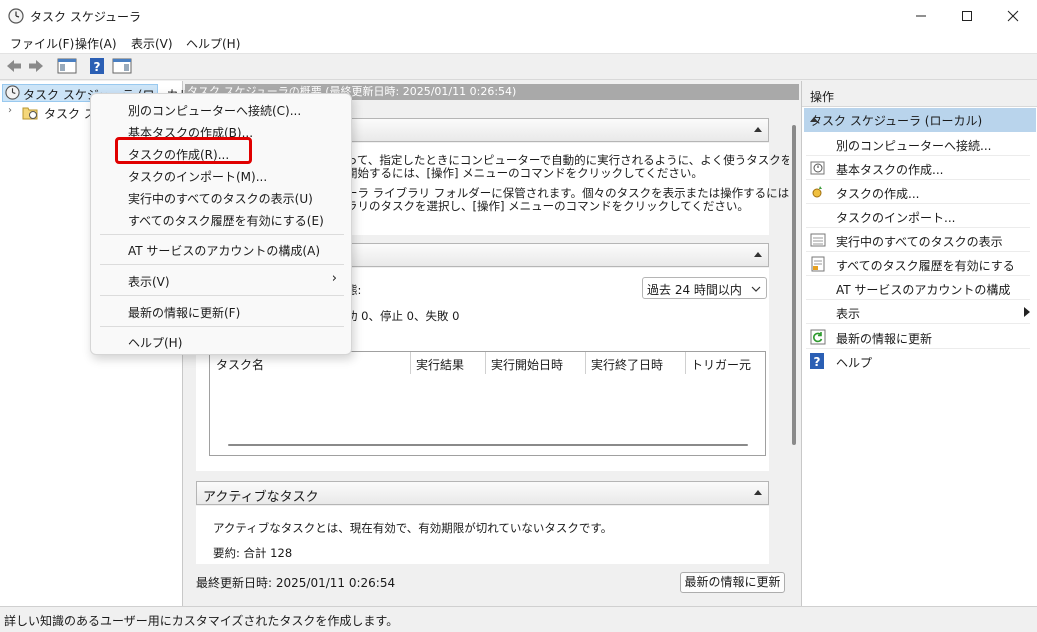 The width and height of the screenshot is (1037, 632). I want to click on actions-section-task-scheduler: タスク スケジューラ (ローカル), so click(920, 120).